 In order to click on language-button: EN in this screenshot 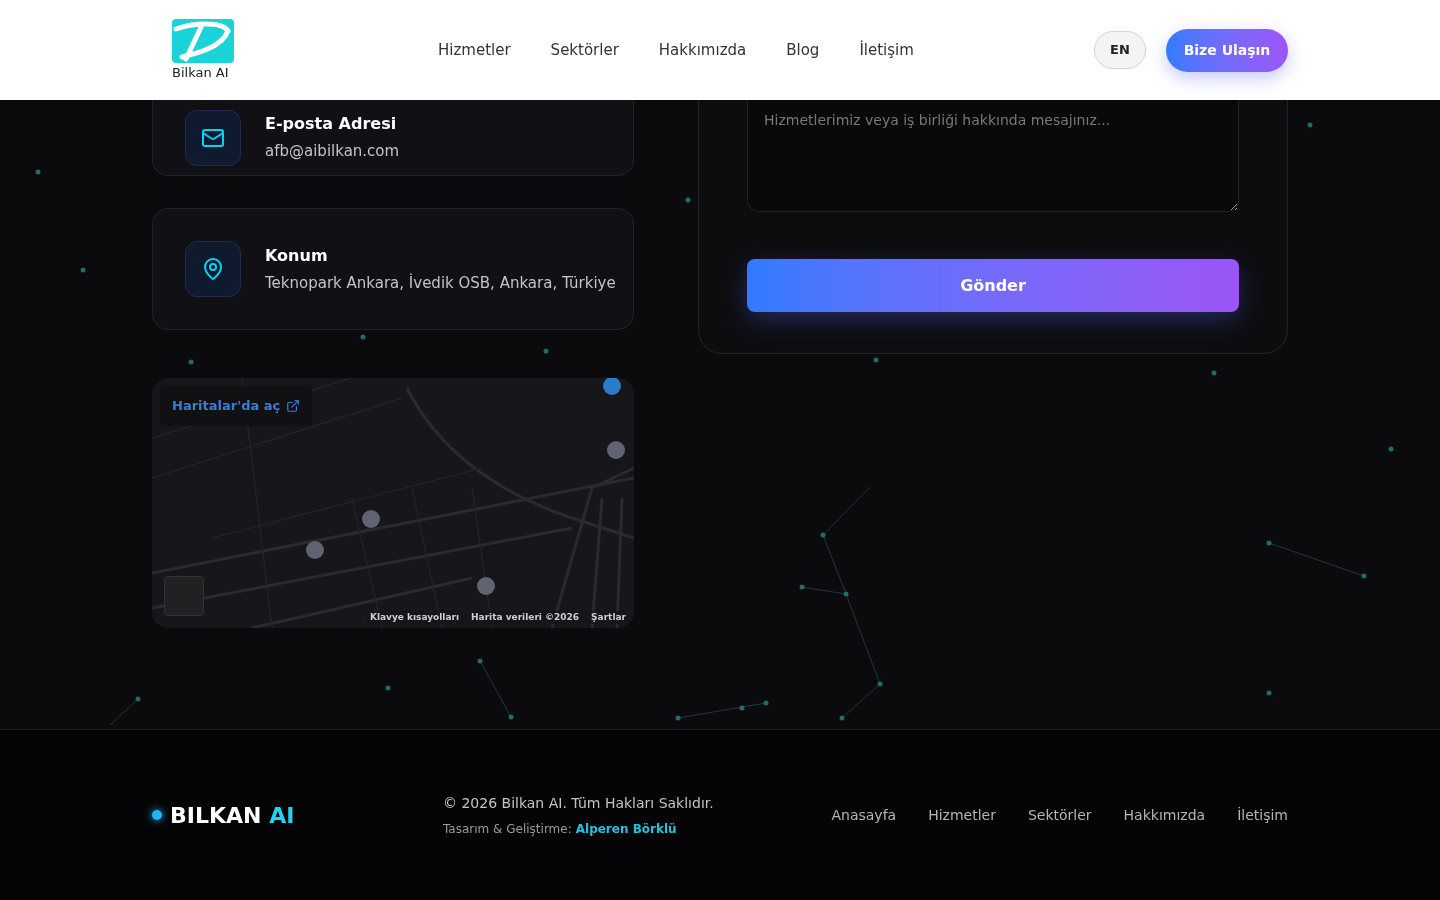, I will do `click(1120, 50)`.